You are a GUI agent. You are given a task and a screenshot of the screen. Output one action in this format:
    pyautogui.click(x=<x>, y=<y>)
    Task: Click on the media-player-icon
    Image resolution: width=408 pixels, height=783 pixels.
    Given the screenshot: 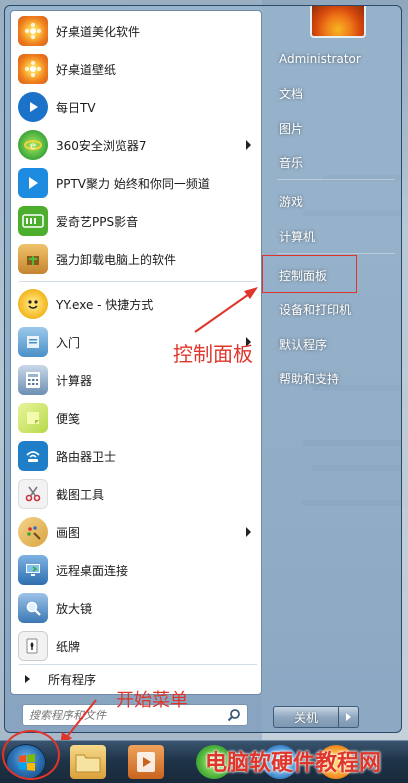 What is the action you would take?
    pyautogui.click(x=146, y=762)
    